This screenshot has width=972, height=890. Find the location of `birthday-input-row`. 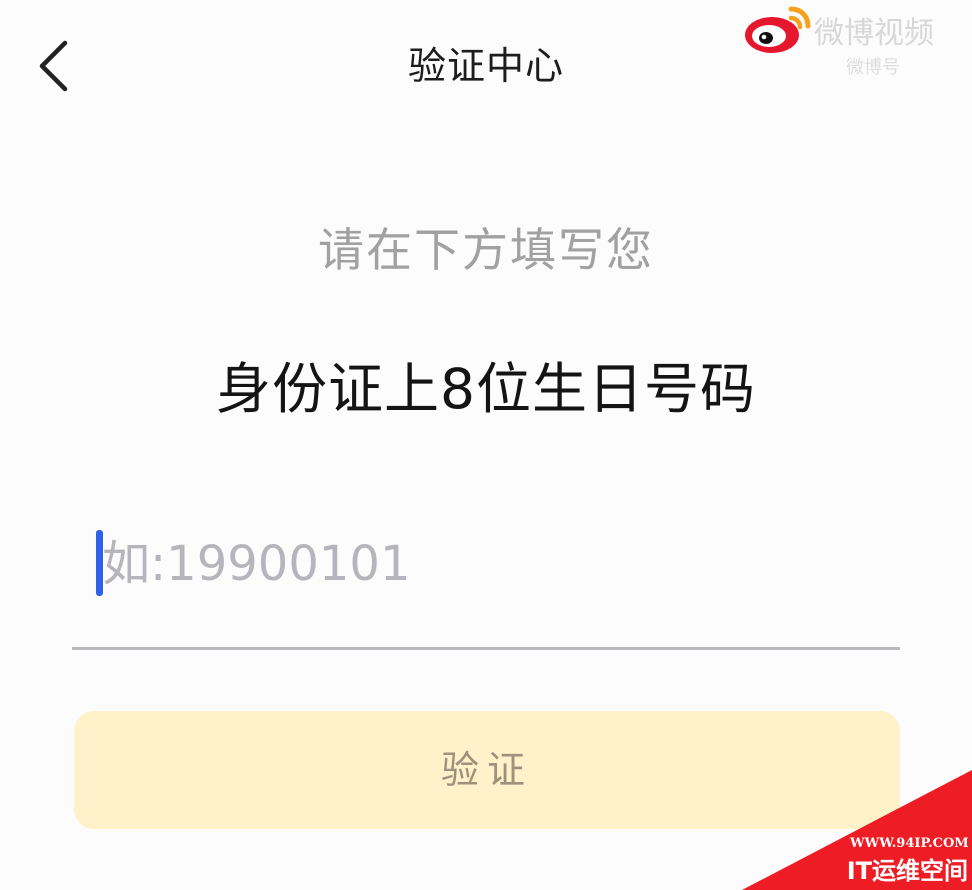

birthday-input-row is located at coordinates (486, 586).